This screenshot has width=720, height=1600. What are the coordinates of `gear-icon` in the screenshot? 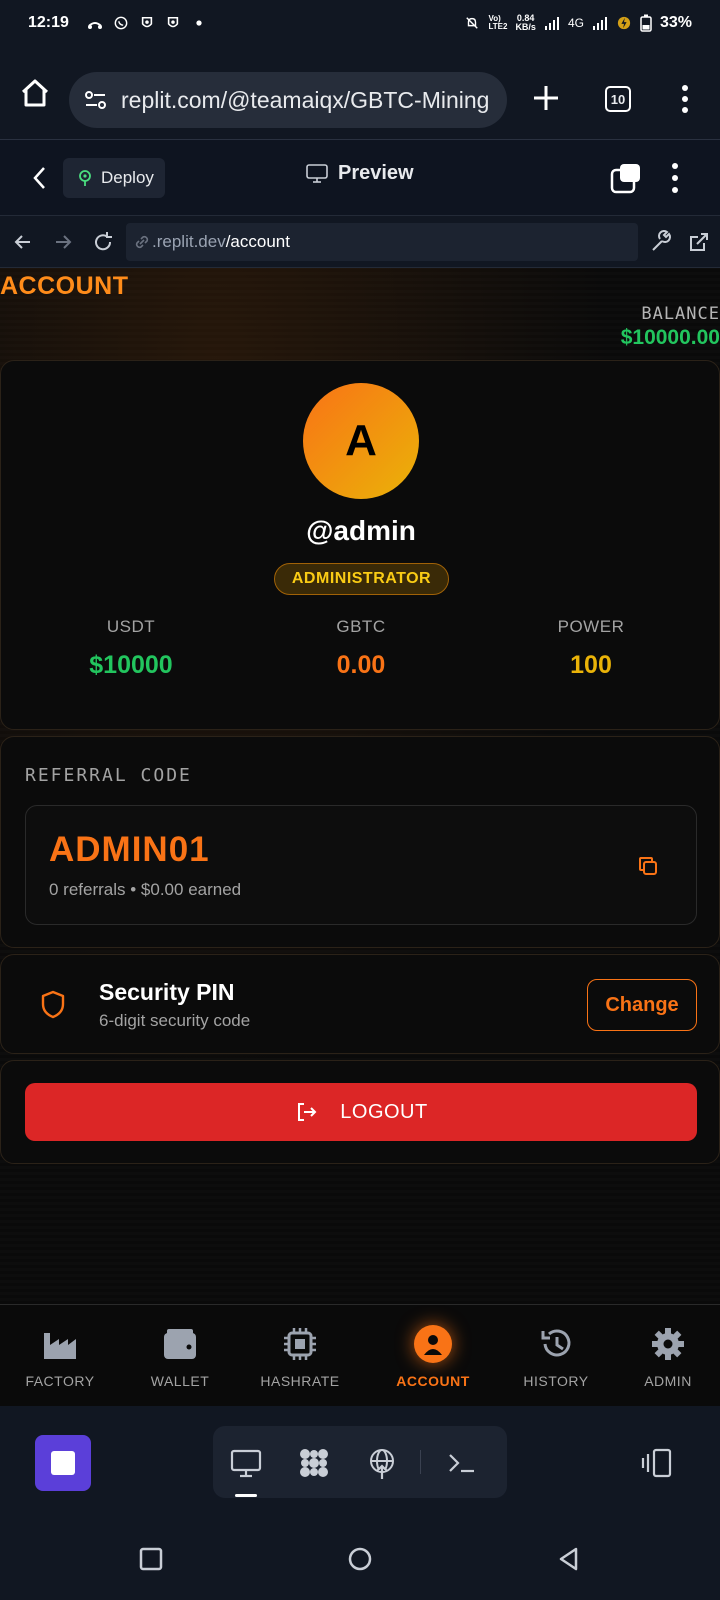 It's located at (668, 1344).